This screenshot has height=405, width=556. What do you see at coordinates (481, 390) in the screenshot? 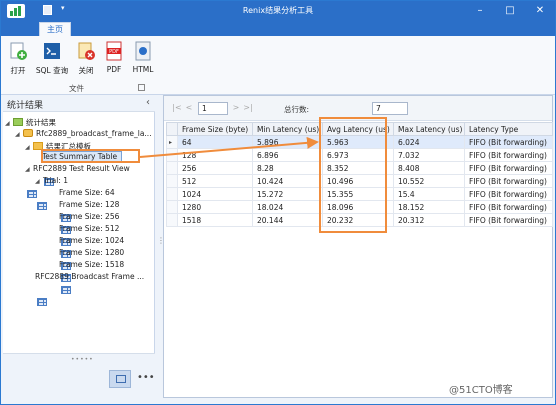
I see `watermark: @51CTO博客` at bounding box center [481, 390].